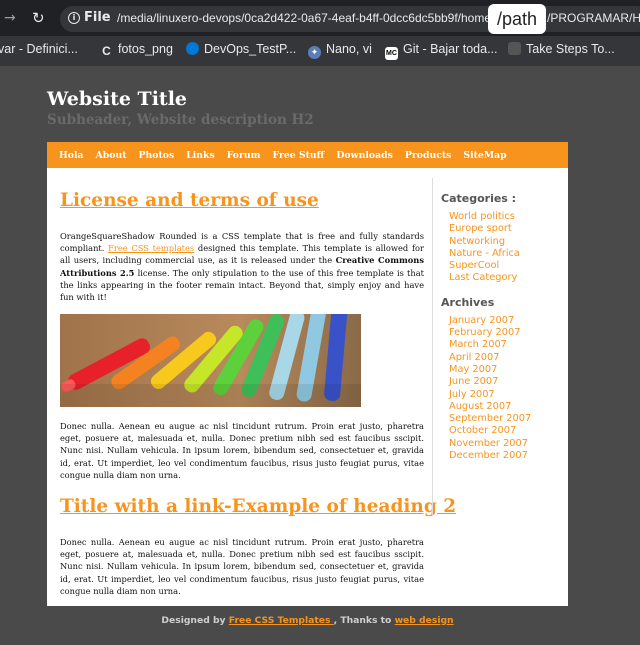 The width and height of the screenshot is (640, 645). Describe the element at coordinates (468, 302) in the screenshot. I see `archives-heading: Archives` at that location.